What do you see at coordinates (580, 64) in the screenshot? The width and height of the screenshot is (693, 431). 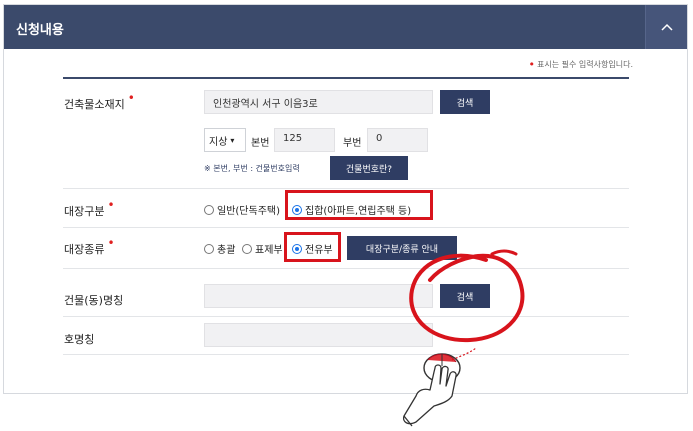 I see `required-note: • 표시는 필수 입력사항입니다.` at bounding box center [580, 64].